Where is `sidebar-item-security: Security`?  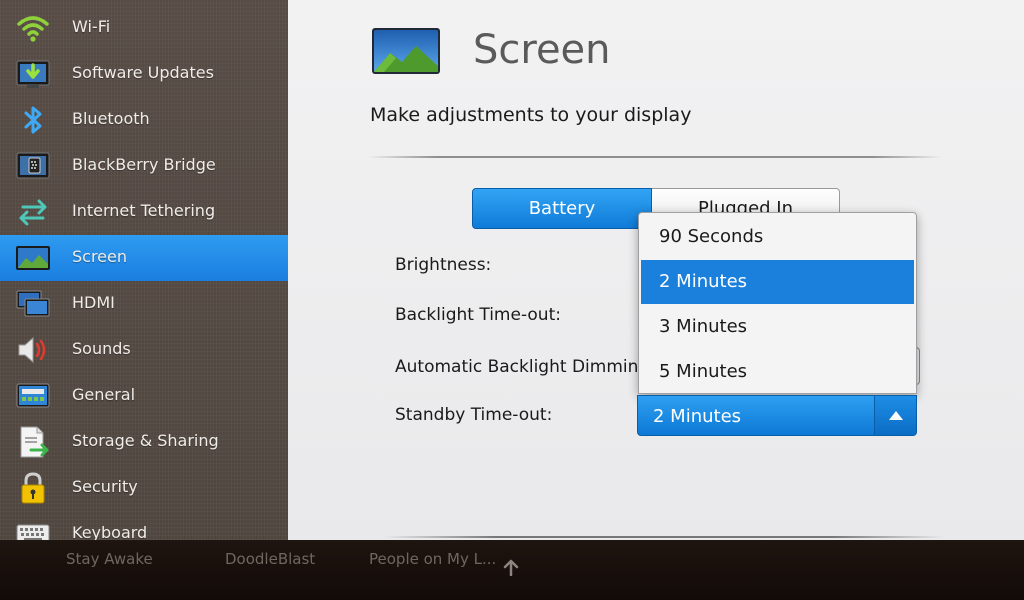
sidebar-item-security: Security is located at coordinates (144, 488).